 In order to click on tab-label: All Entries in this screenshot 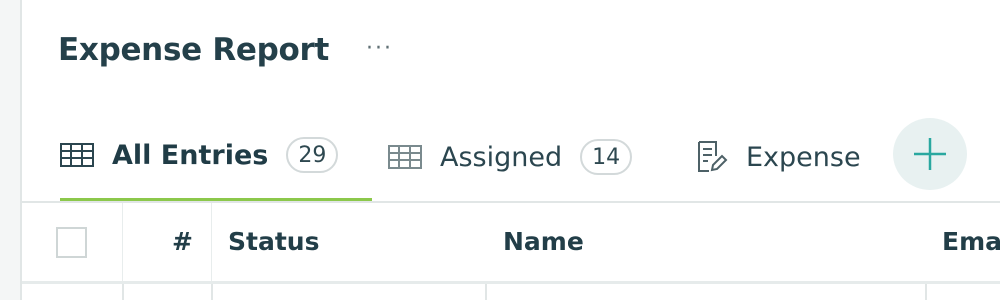, I will do `click(190, 155)`.